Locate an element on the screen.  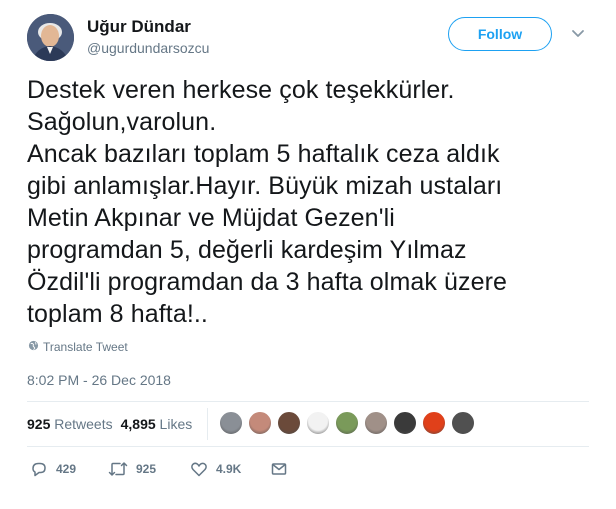
tweet-text-line: programdan 5, değerli kardeşim Yılmaz is located at coordinates (247, 250).